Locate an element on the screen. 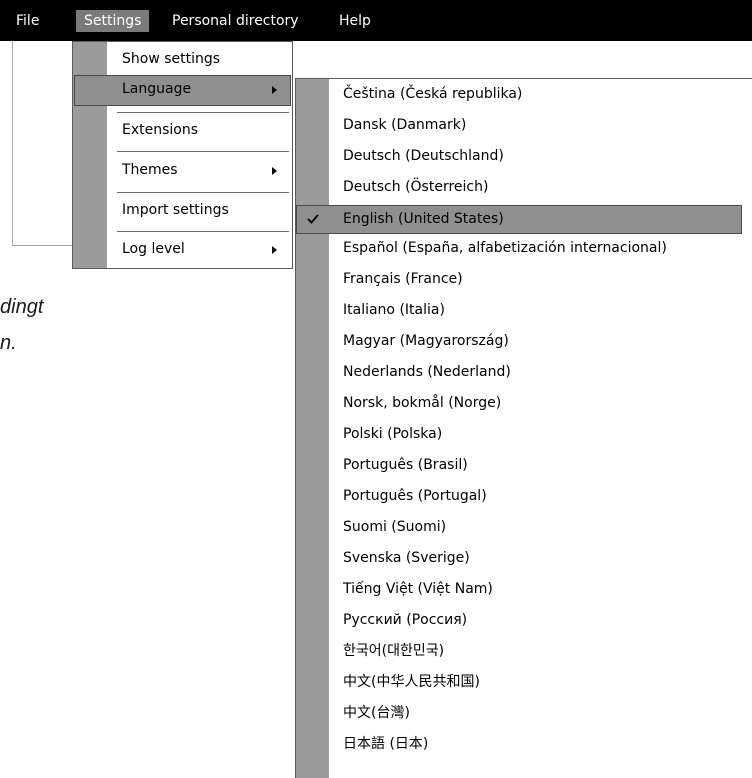  language-option: Svenska (Sverige) is located at coordinates (519, 559).